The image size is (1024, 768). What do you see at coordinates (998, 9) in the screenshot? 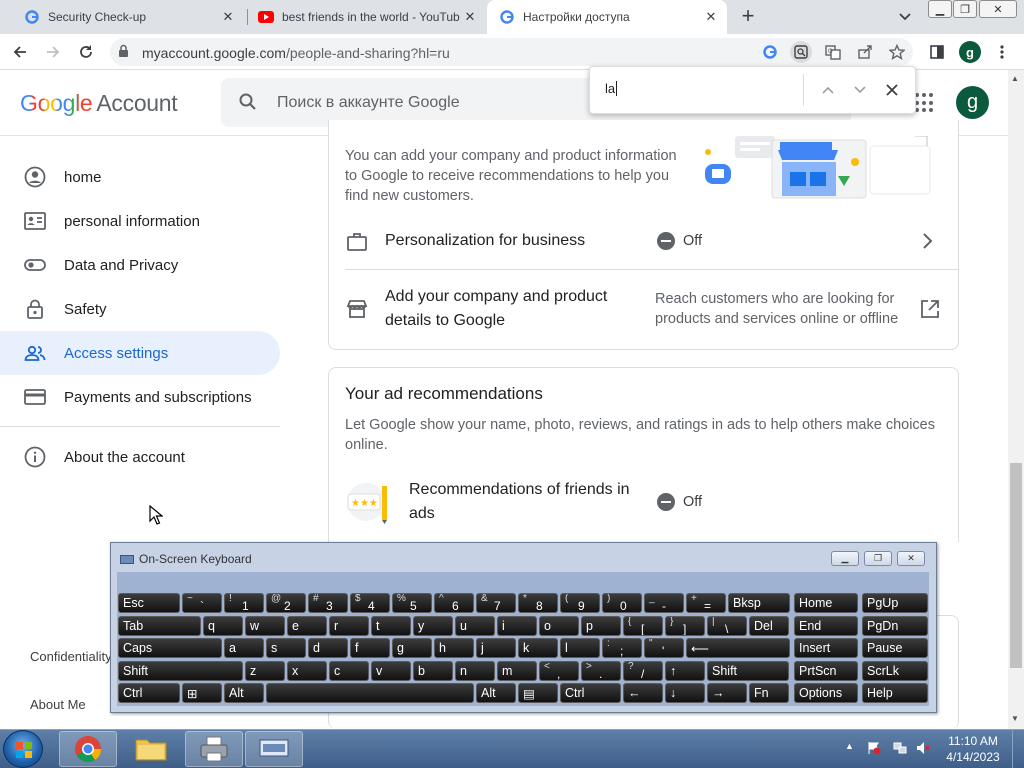
I see `close-window-button: ✕` at bounding box center [998, 9].